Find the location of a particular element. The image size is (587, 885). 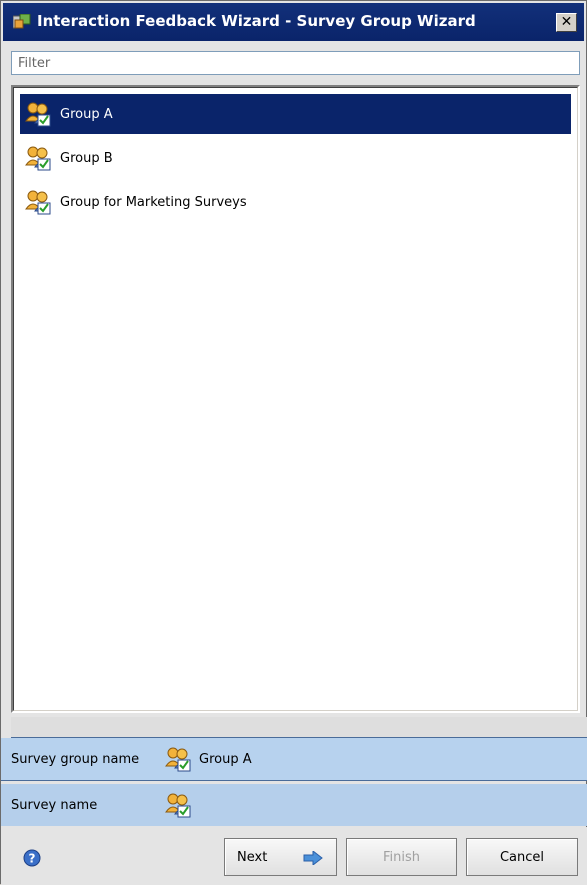

wizard-footer: ? Next Finish Cancel is located at coordinates (294, 856).